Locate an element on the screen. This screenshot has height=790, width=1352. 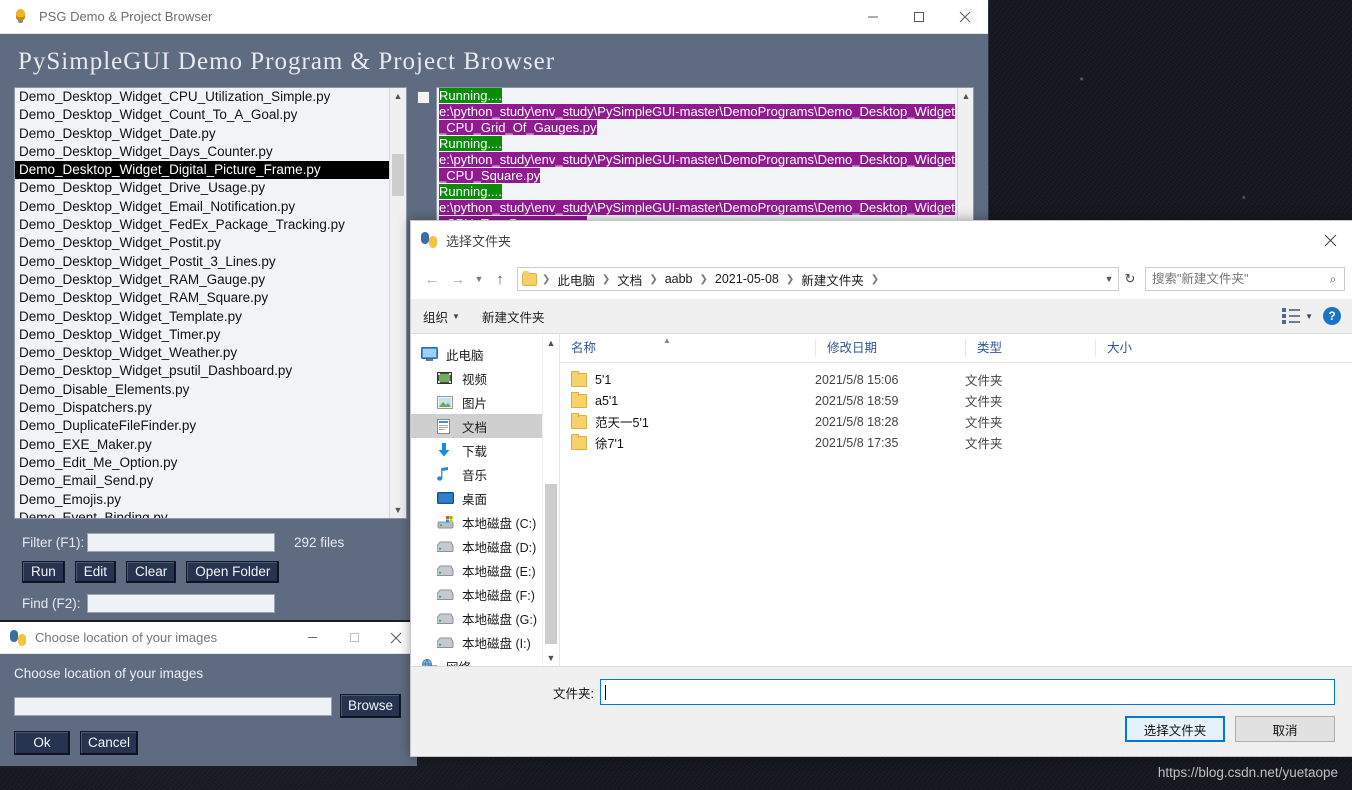
organize-button: 组织 ▼ is located at coordinates (441, 316).